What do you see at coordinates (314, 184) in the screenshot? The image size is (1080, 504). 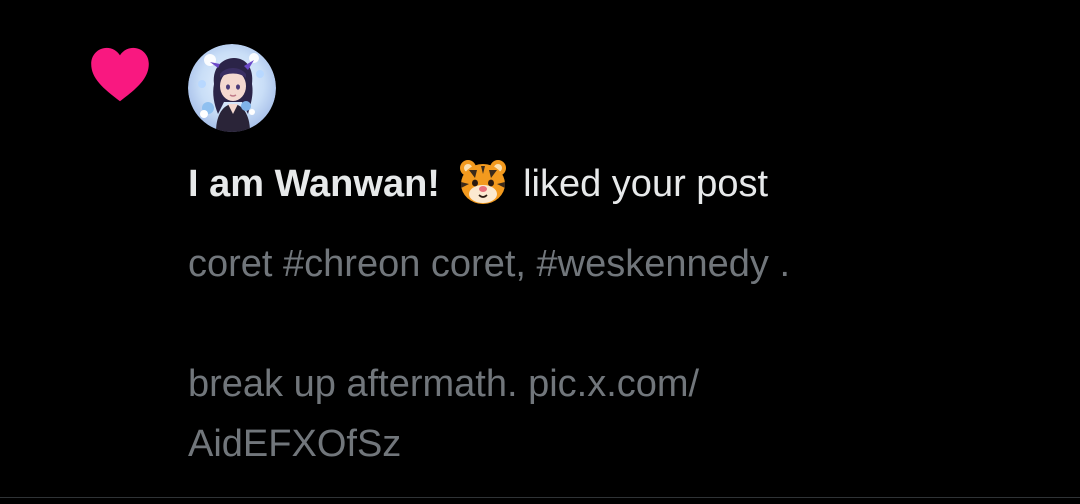 I see `user-name: I am Wanwan!` at bounding box center [314, 184].